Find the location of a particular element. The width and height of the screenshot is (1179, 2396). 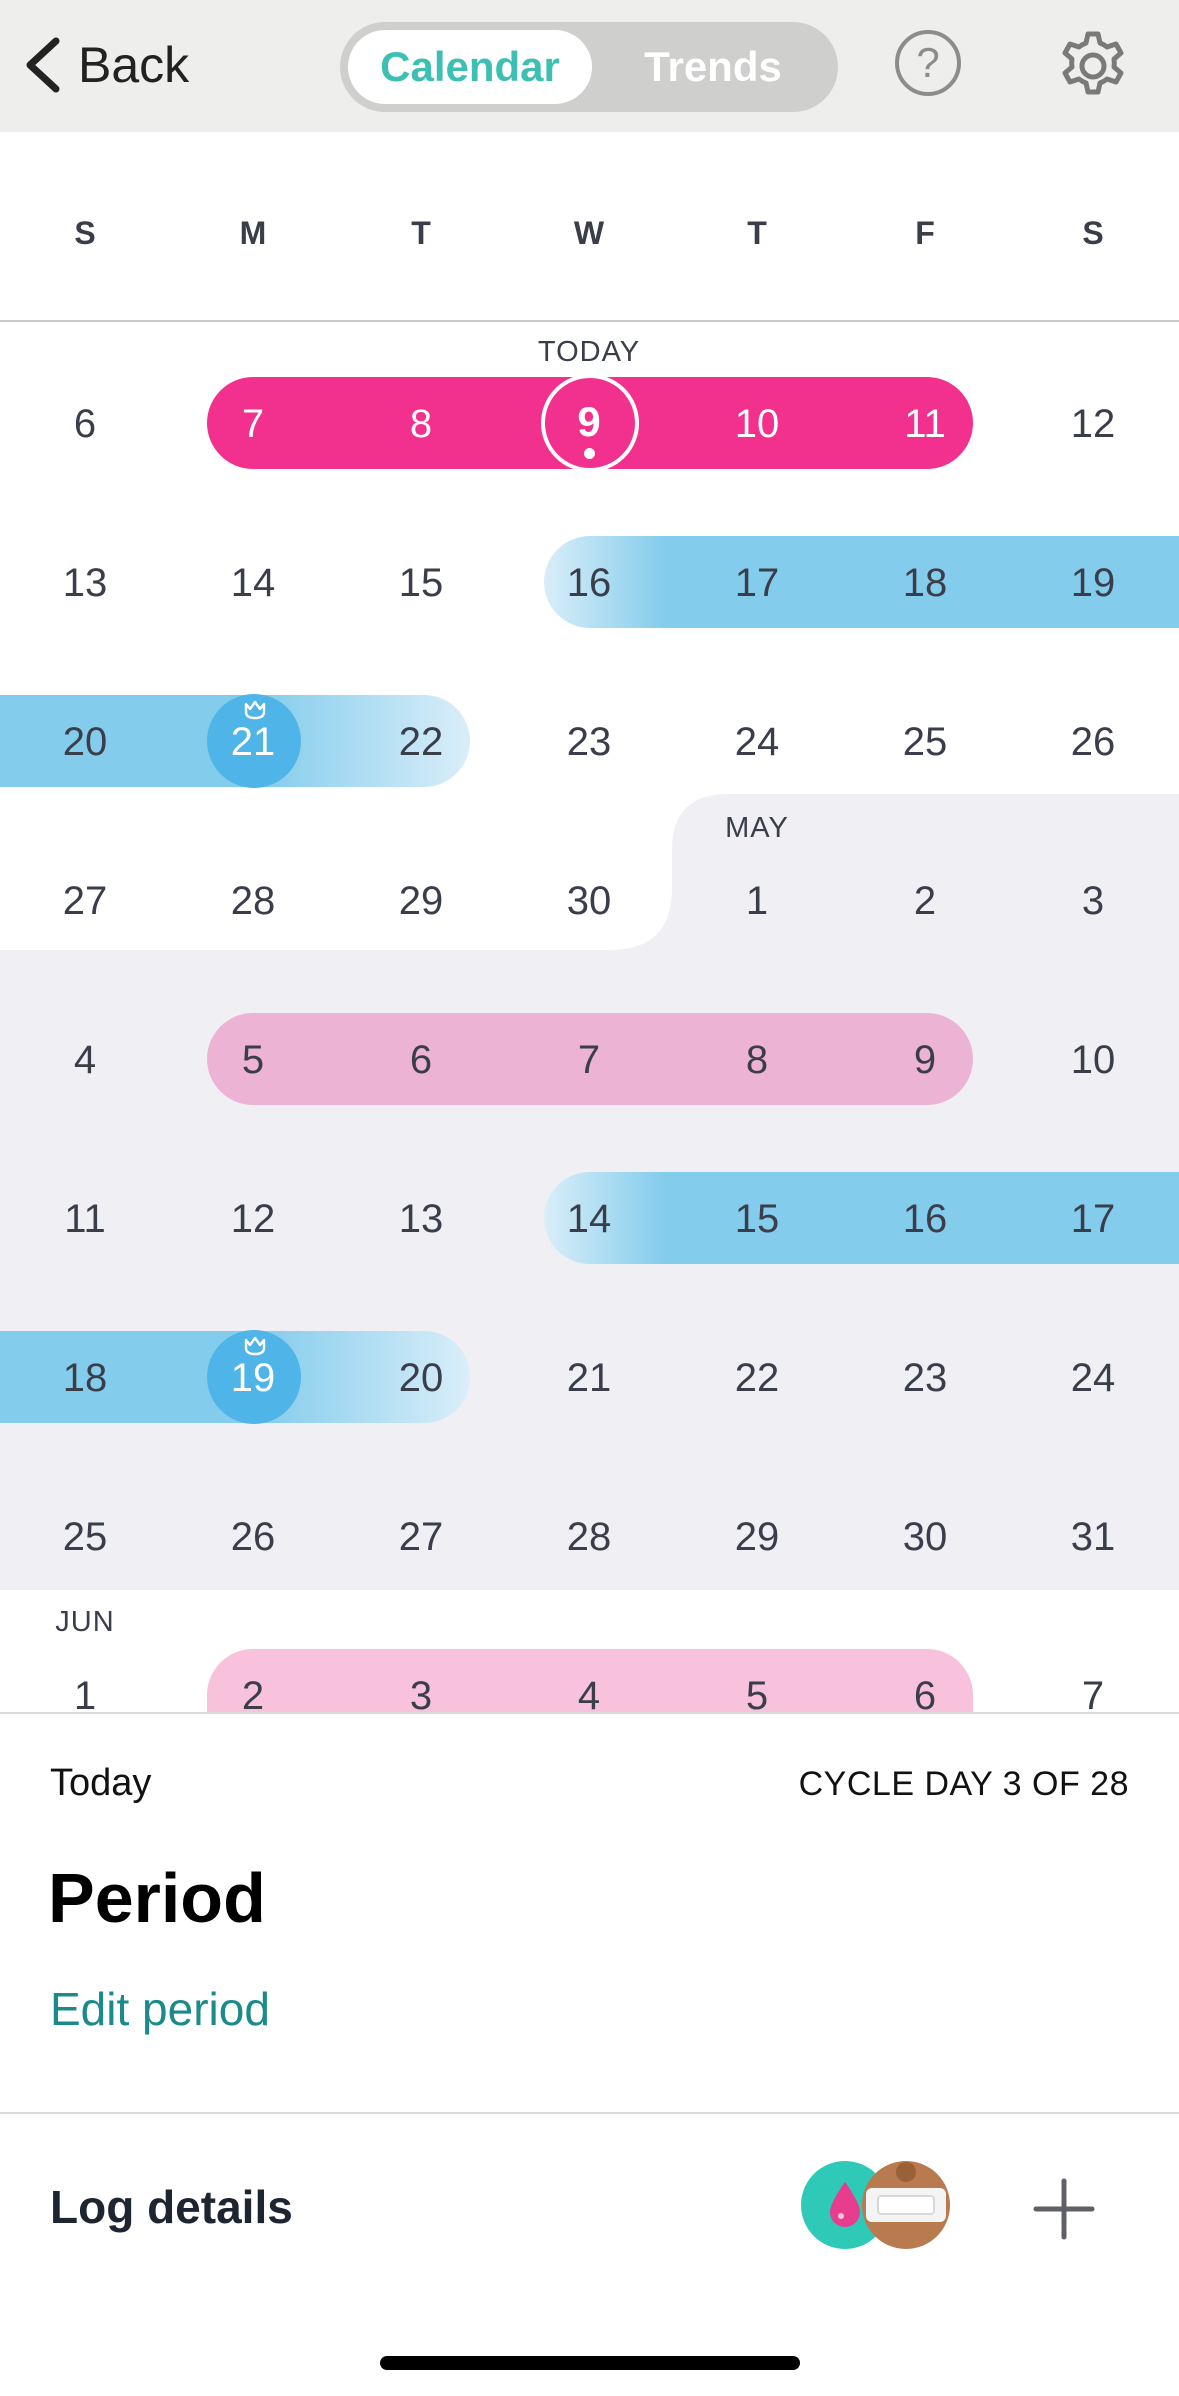

logged-items is located at coordinates (876, 2205).